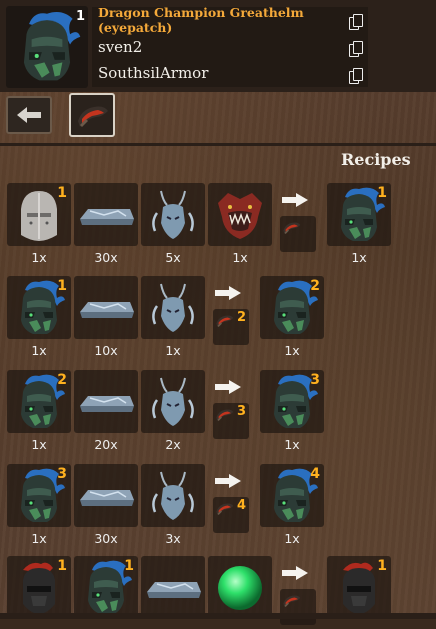  I want to click on item-mod-name: SouthsilArmor, so click(153, 73).